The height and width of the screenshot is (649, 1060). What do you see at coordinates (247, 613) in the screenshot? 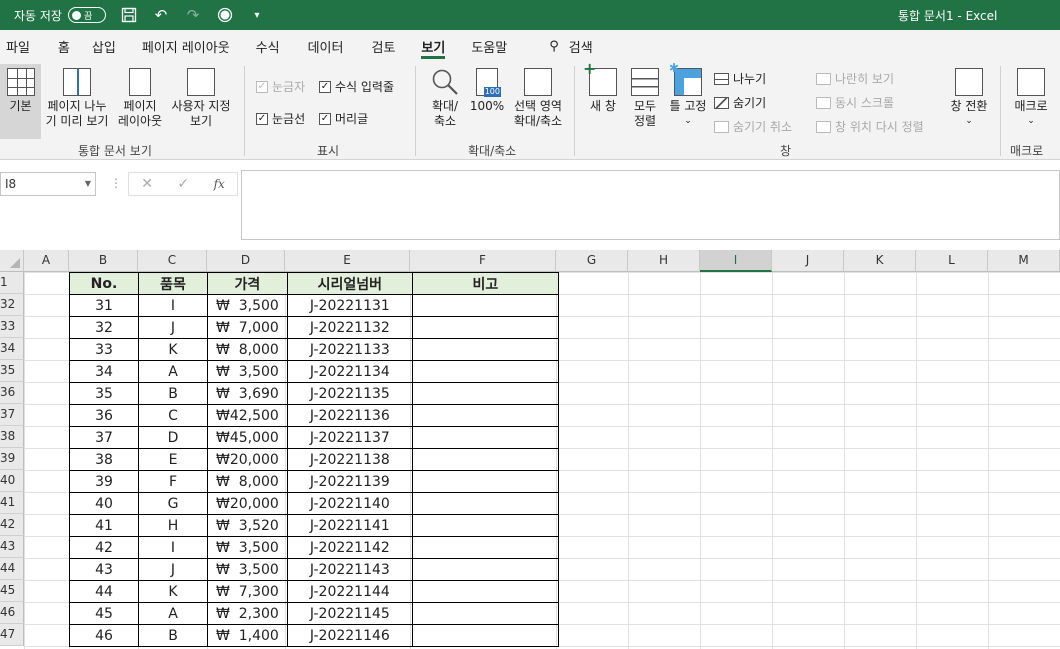
I see `cell-price: ₩2,300` at bounding box center [247, 613].